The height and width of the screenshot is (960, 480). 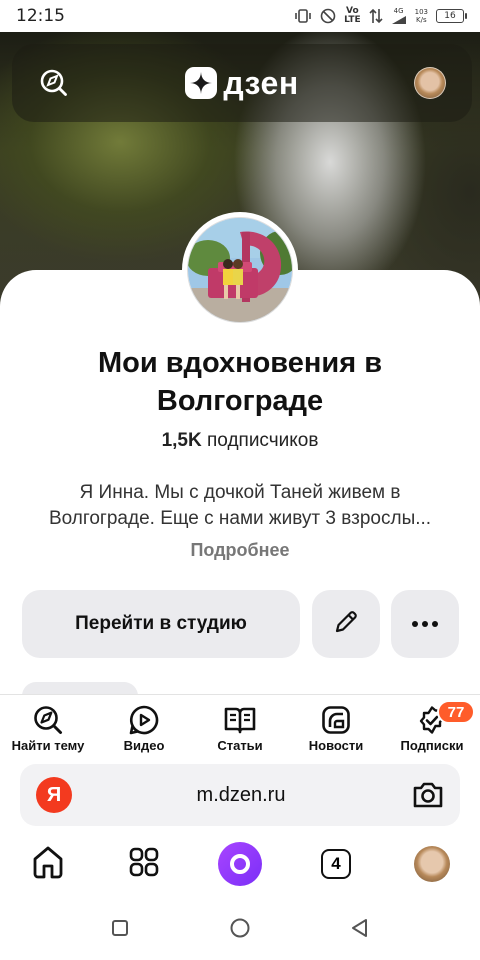 I want to click on channel-avatar, so click(x=240, y=270).